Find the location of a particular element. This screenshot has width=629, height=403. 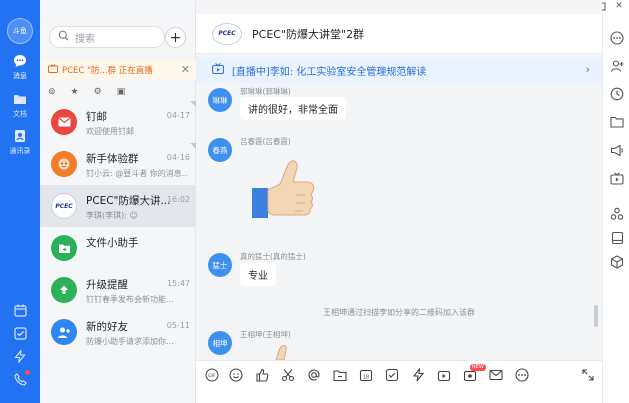

conversation-item-pcec-group: PCEC PCEC"防爆大讲... 16:02 李琪(李琪): ☺ is located at coordinates (118, 206).